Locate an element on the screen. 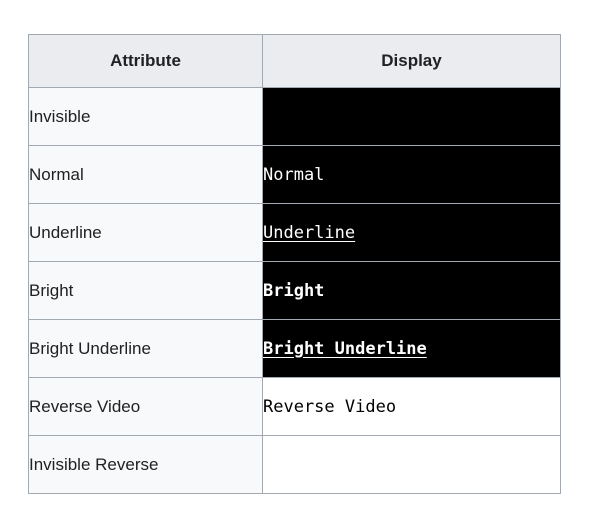 This screenshot has width=594, height=528. table-row: InvisibleInvisible is located at coordinates (294, 116).